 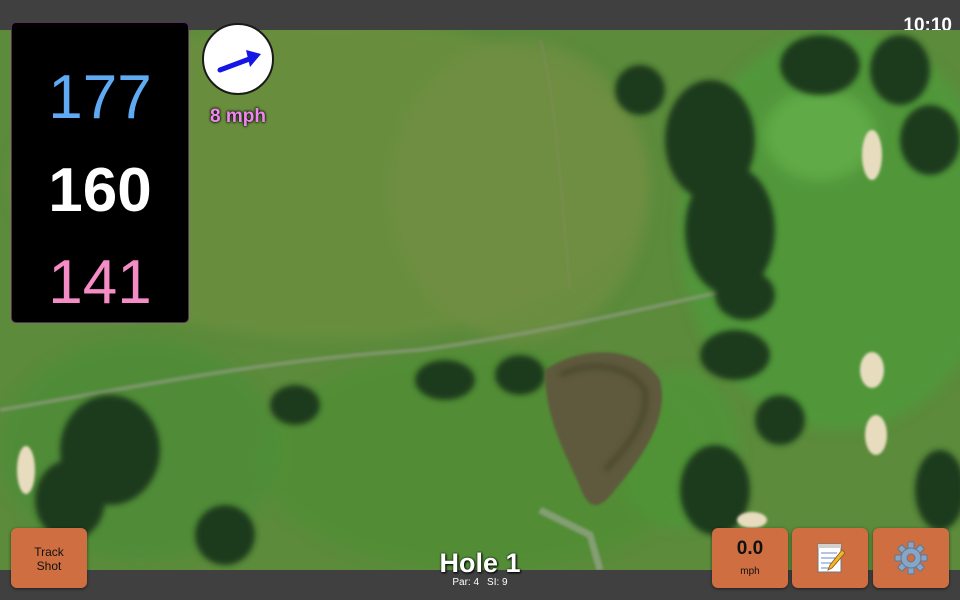 What do you see at coordinates (100, 190) in the screenshot?
I see `middle-of-green-distance: 160` at bounding box center [100, 190].